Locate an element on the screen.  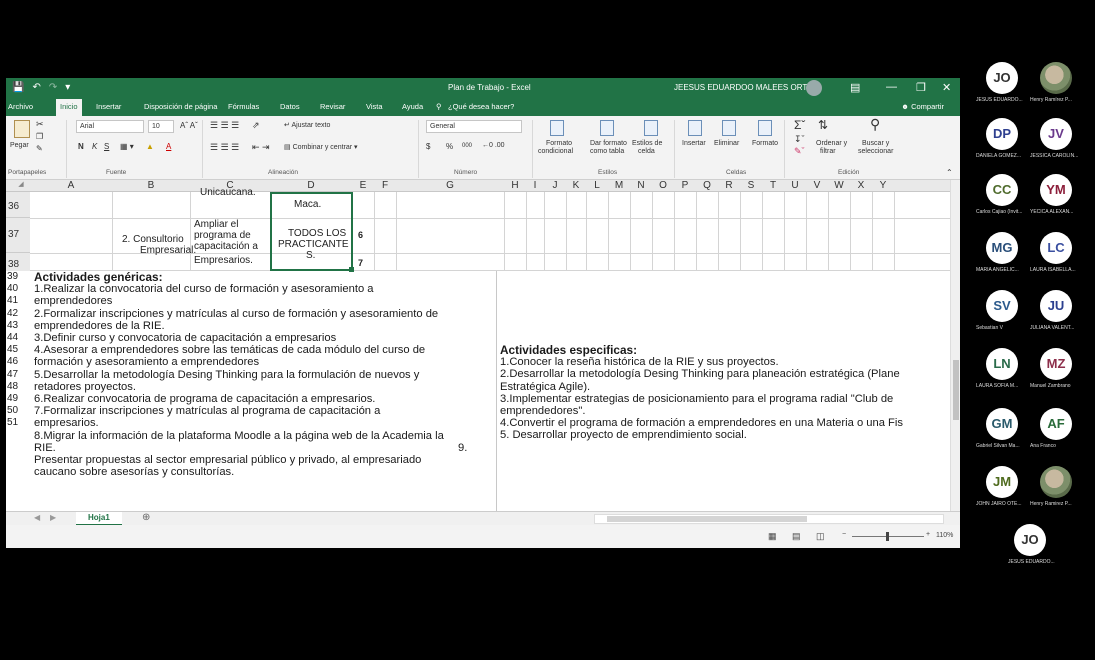
sort-filter-label: Ordenar y is located at coordinates (831, 143).